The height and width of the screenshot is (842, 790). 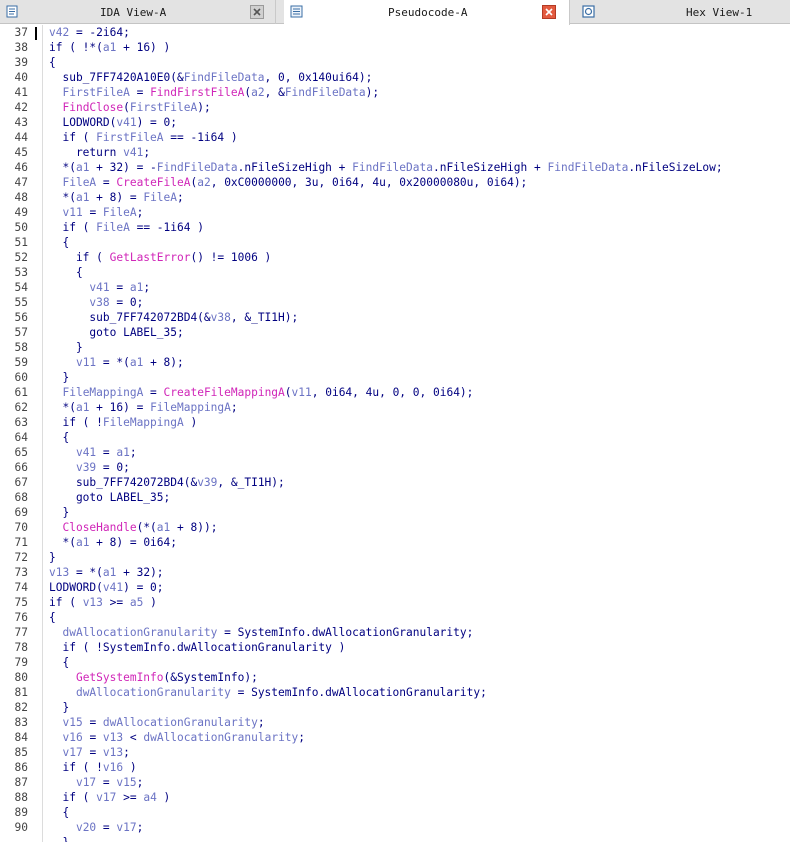 What do you see at coordinates (395, 332) in the screenshot?
I see `code-line: 57 goto LABEL_35;` at bounding box center [395, 332].